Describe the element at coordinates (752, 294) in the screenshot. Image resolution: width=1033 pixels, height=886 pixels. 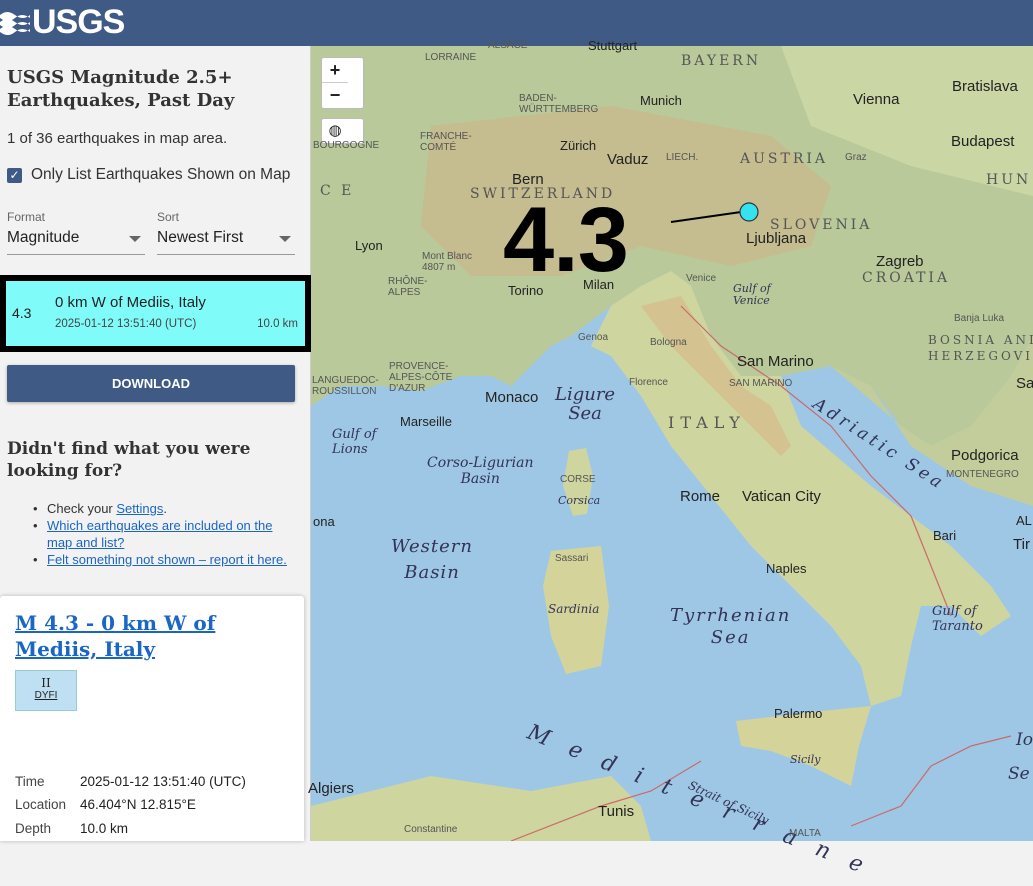
I see `map-label: Gulf of Venice` at that location.